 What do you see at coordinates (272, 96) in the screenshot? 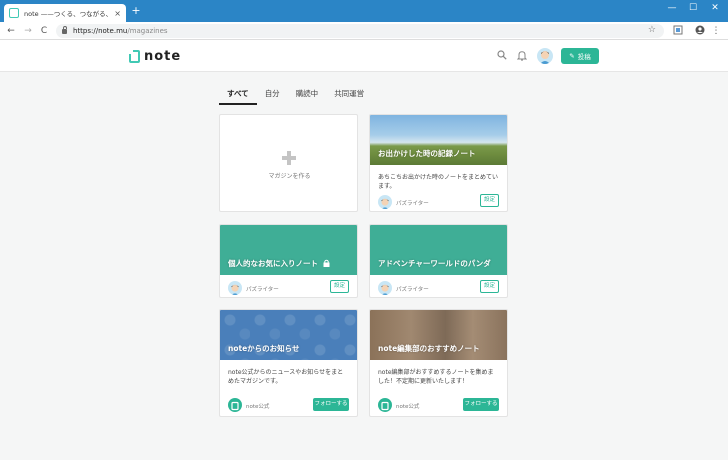
I see `tab-mine: 自分` at bounding box center [272, 96].